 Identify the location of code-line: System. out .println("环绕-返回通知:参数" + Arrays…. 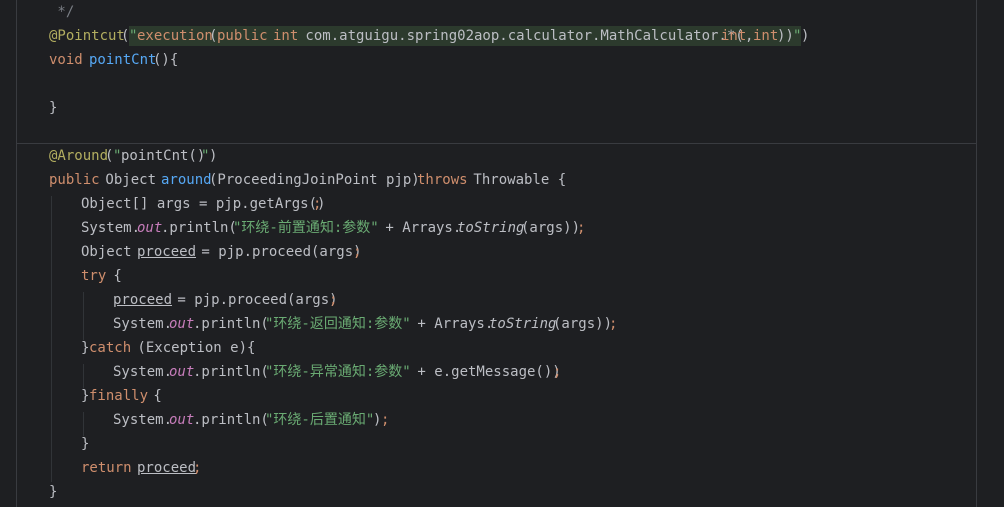
(480, 324).